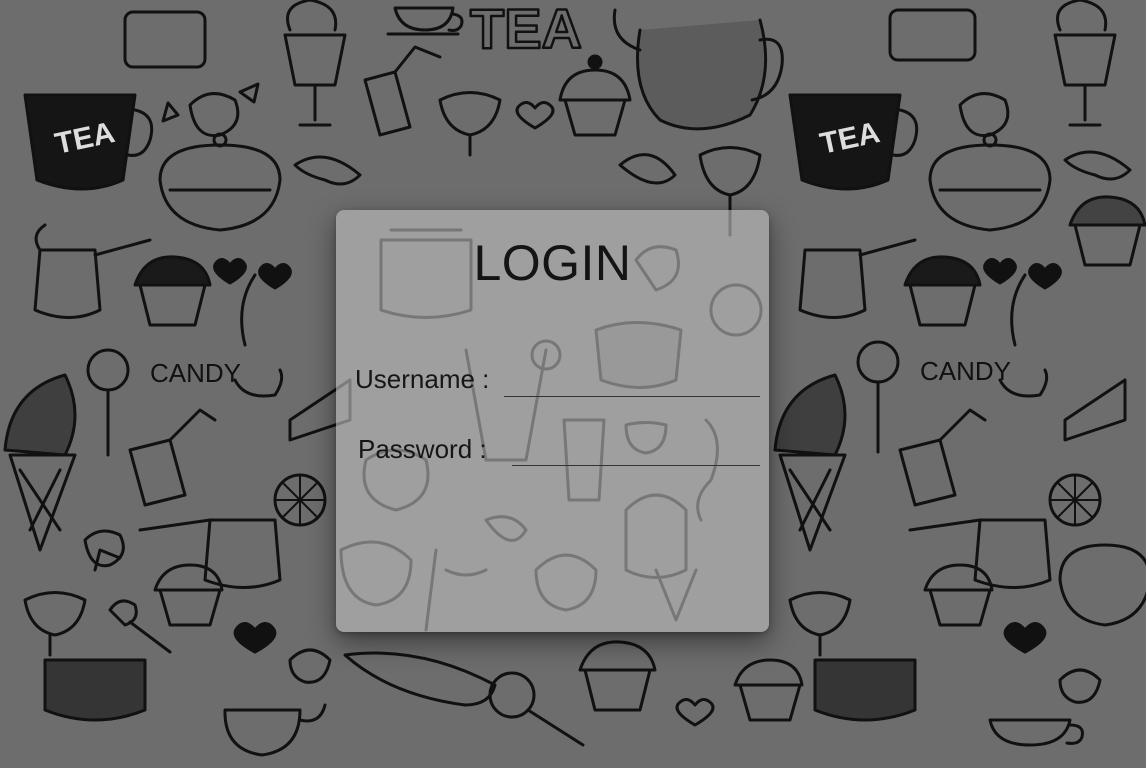 The height and width of the screenshot is (768, 1146). Describe the element at coordinates (526, 30) in the screenshot. I see `tea-word: TEA` at that location.